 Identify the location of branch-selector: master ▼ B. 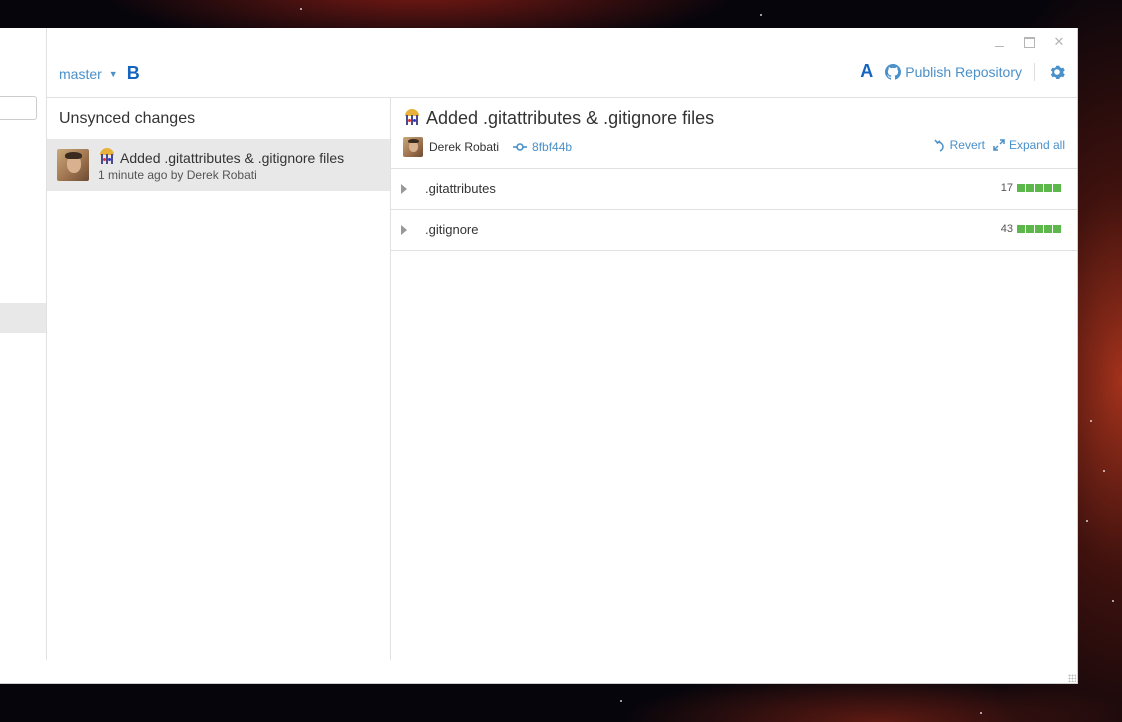
(99, 73).